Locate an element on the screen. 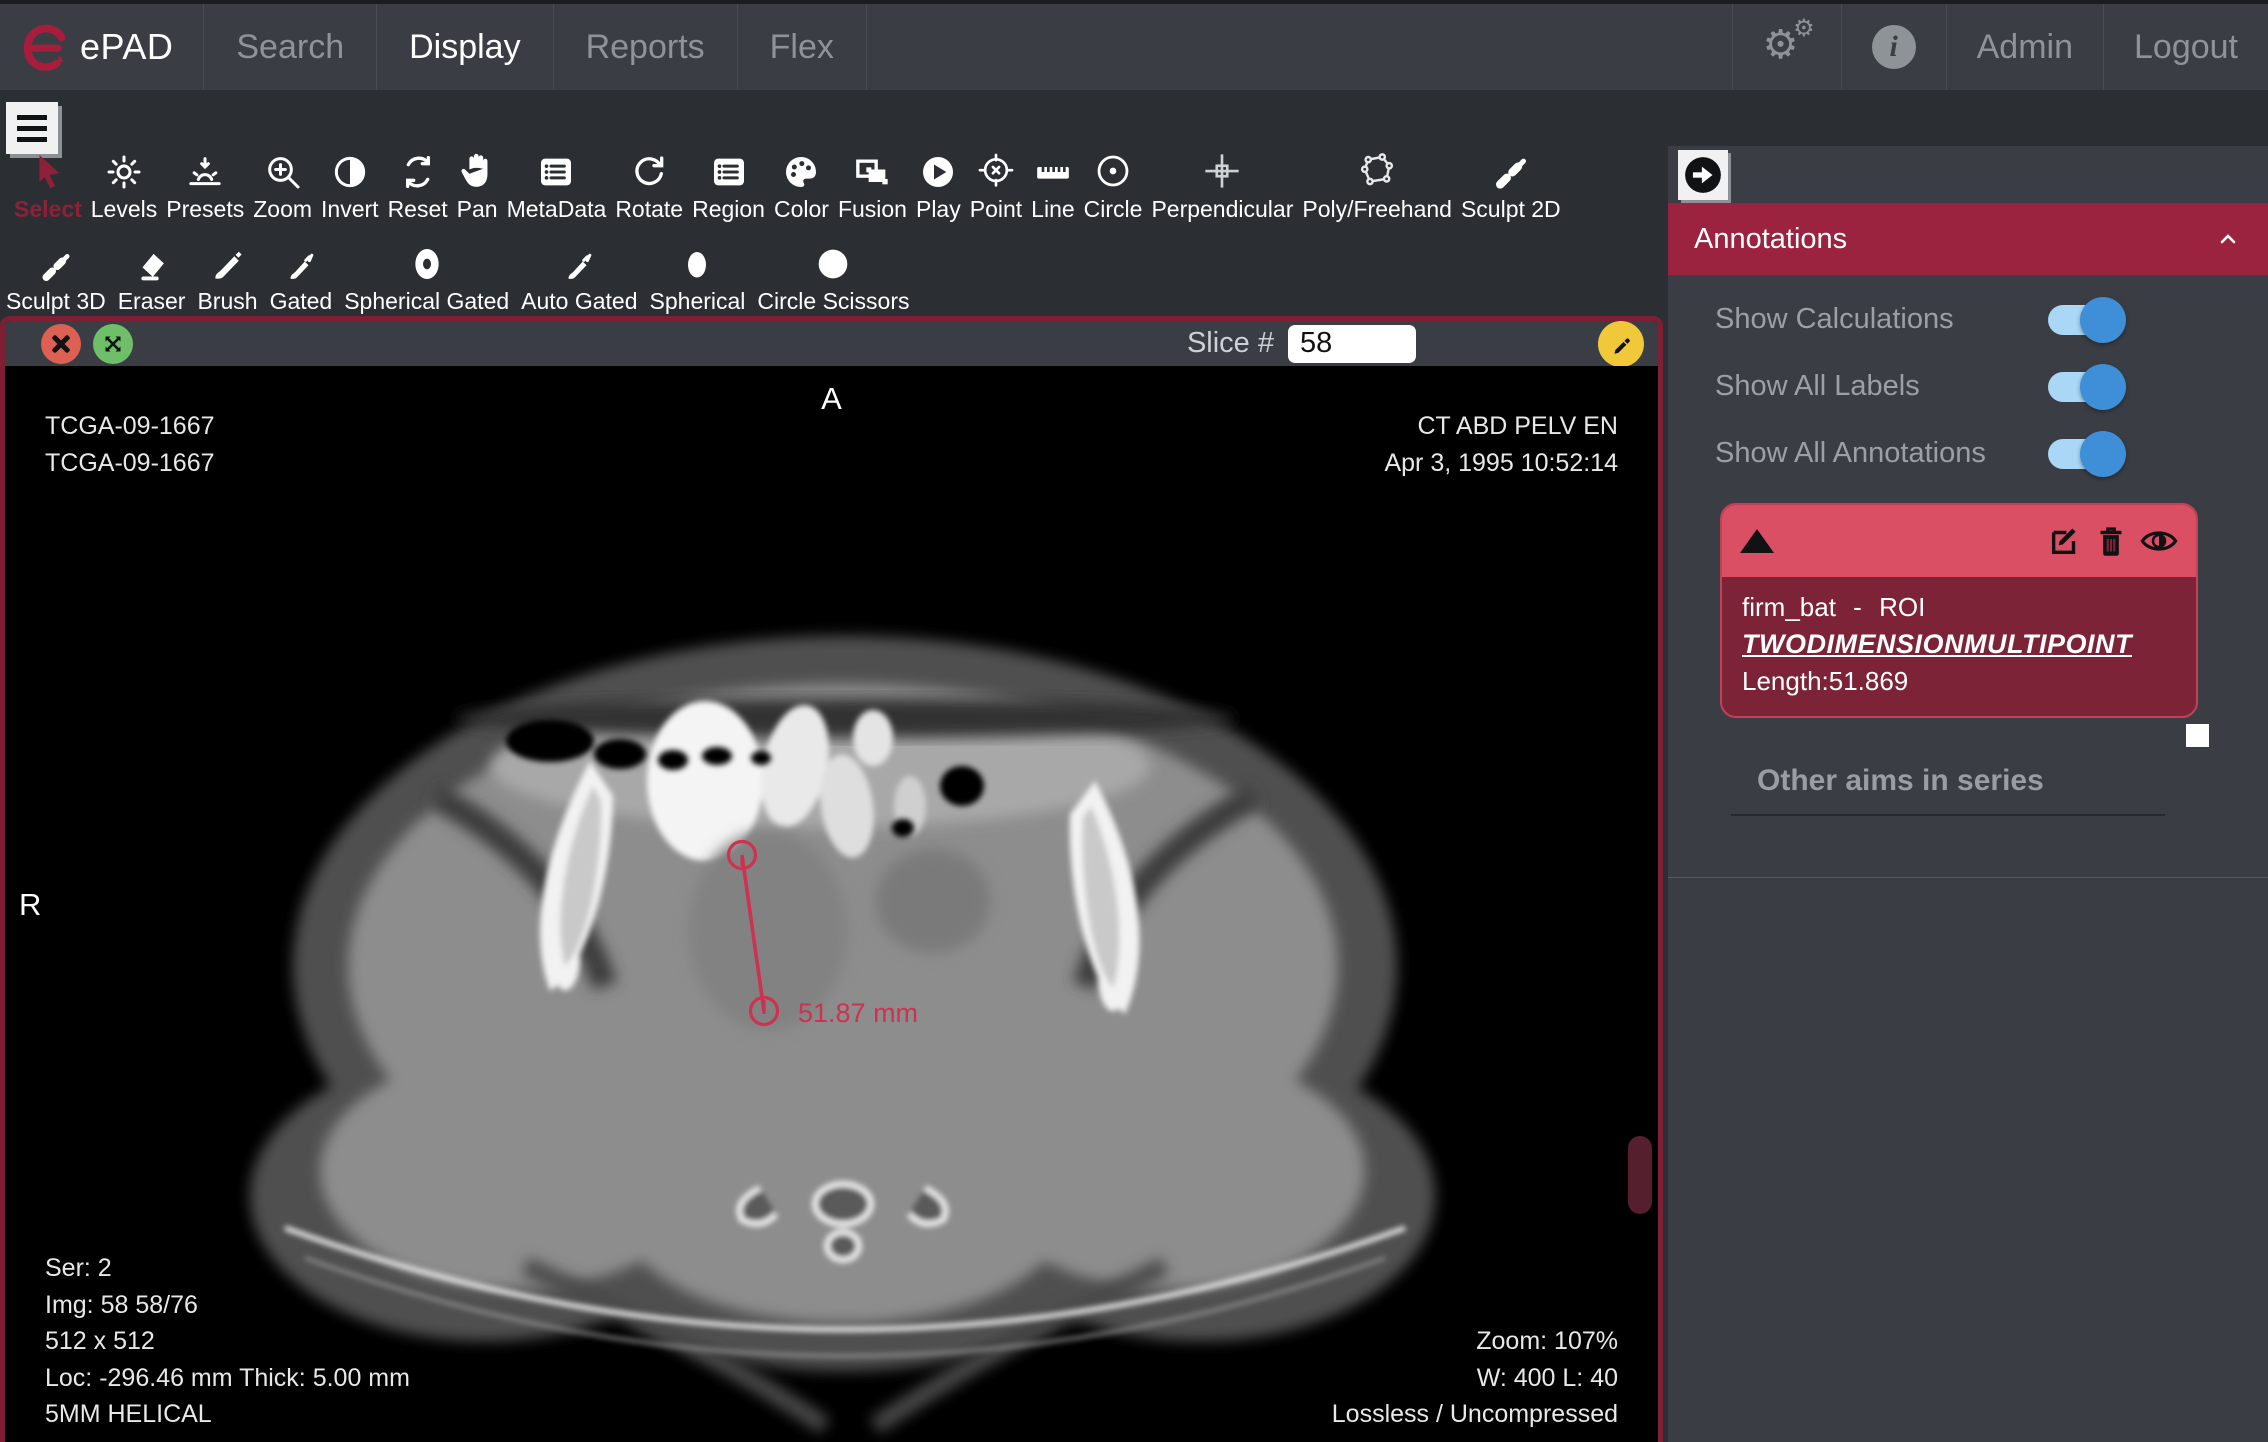 The image size is (2268, 1442). tool-levels: Levels is located at coordinates (124, 183).